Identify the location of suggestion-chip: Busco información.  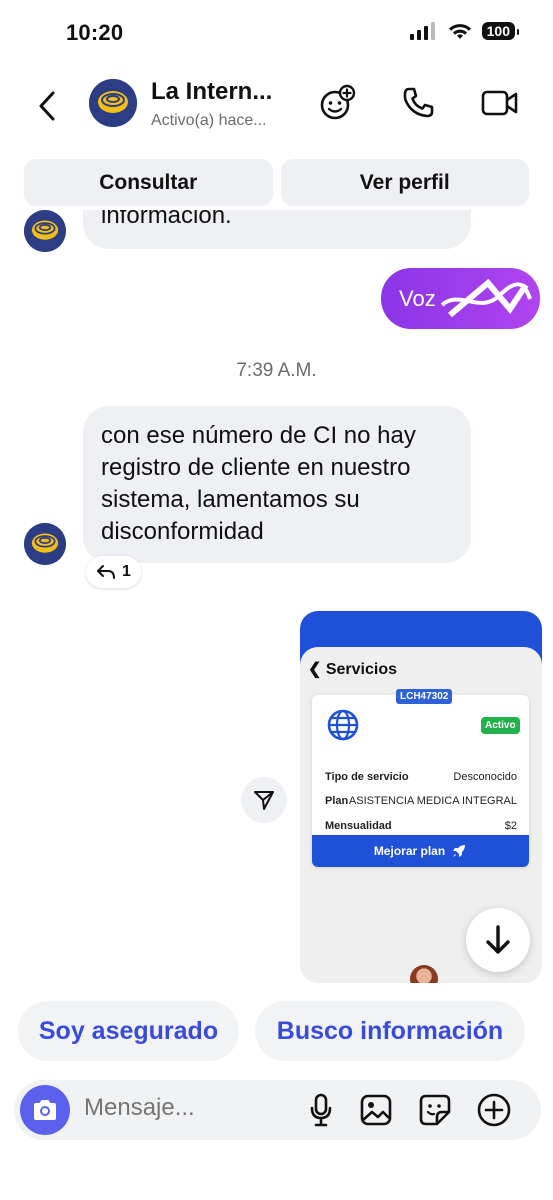
(390, 1031).